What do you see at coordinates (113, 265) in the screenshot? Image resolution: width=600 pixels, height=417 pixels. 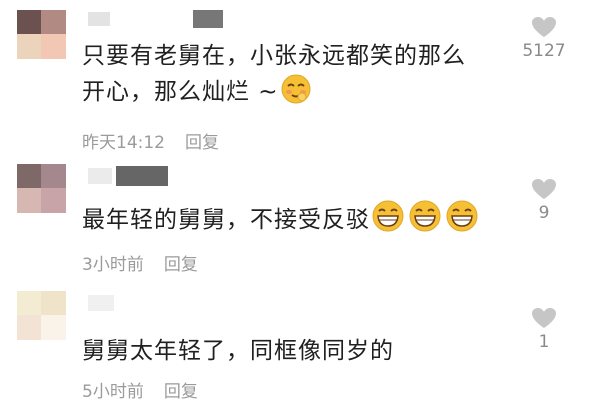 I see `timestamp: 3小时前` at bounding box center [113, 265].